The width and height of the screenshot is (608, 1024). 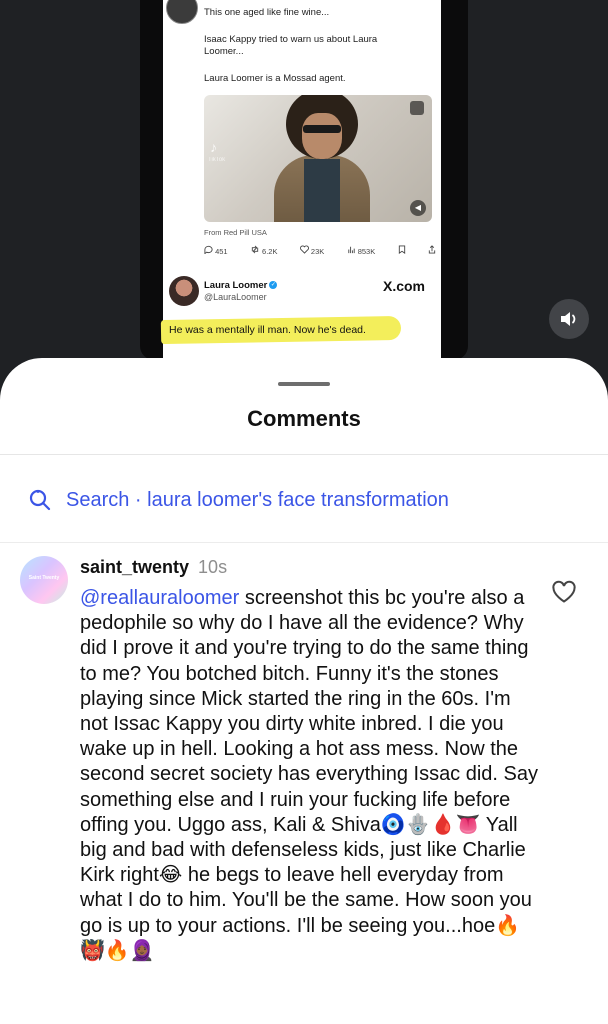 I want to click on media-options-icon, so click(x=417, y=108).